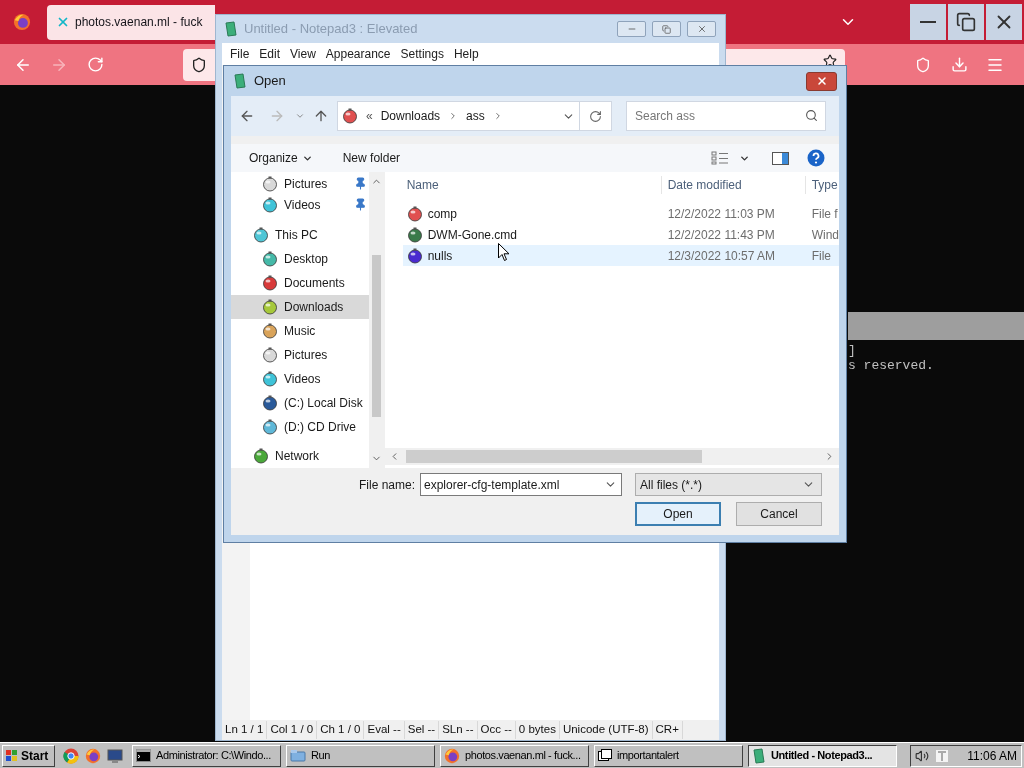 Image resolution: width=1024 pixels, height=768 pixels. Describe the element at coordinates (371, 158) in the screenshot. I see `new-folder-button: New folder` at that location.